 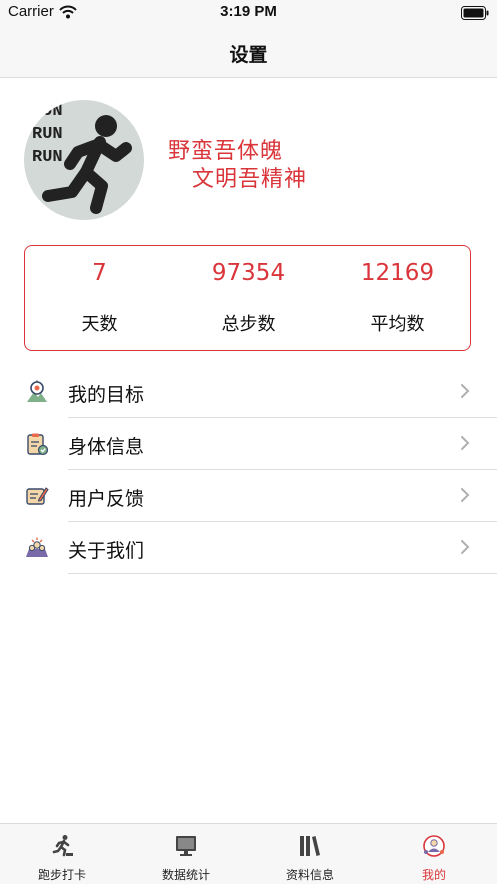 I want to click on runner-figure-icon, so click(x=87, y=164).